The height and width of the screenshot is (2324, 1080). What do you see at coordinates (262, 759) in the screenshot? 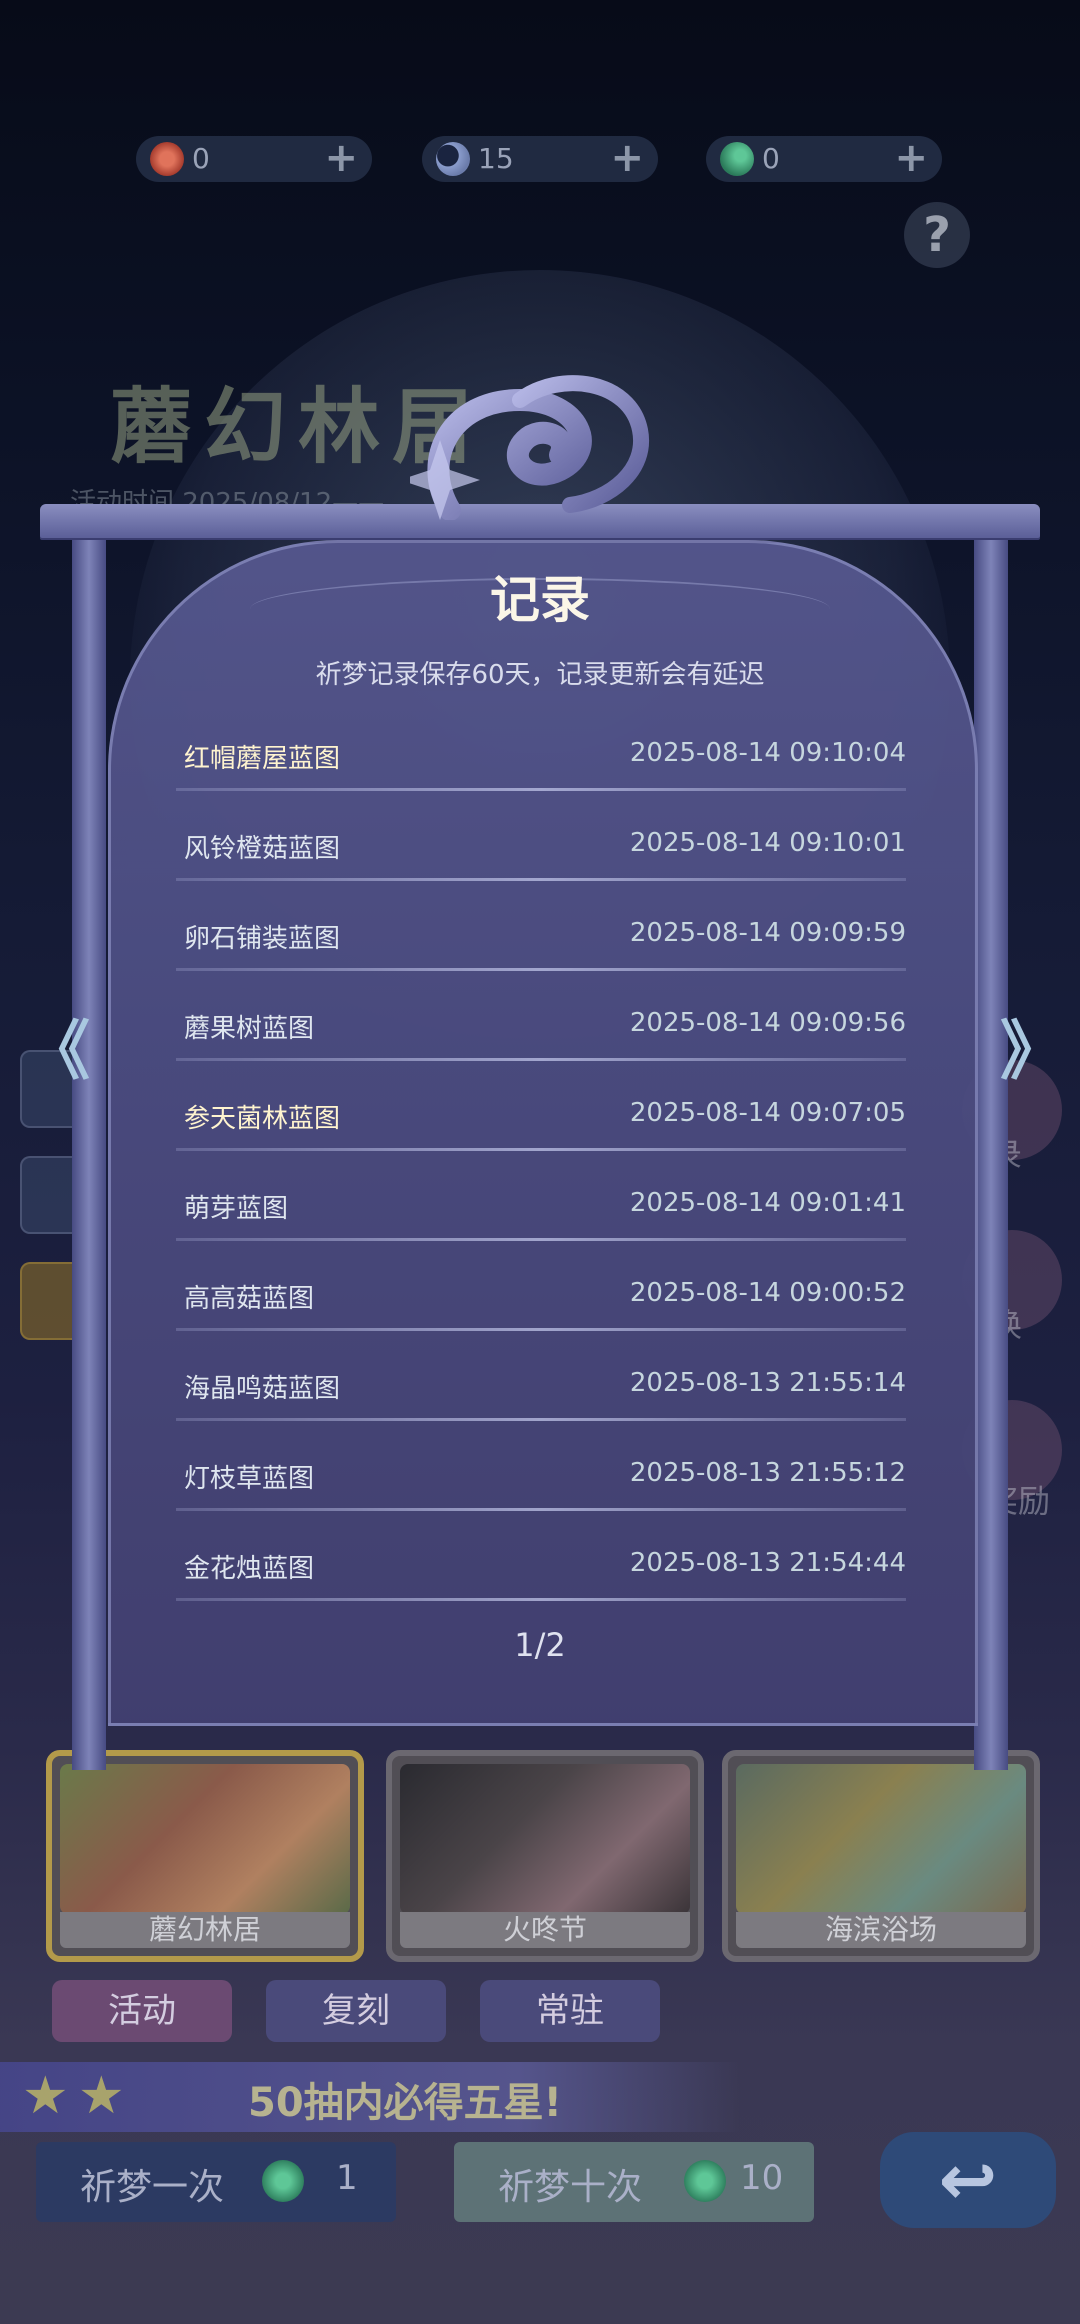
I see `record-item-name: 红帽蘑屋蓝图` at bounding box center [262, 759].